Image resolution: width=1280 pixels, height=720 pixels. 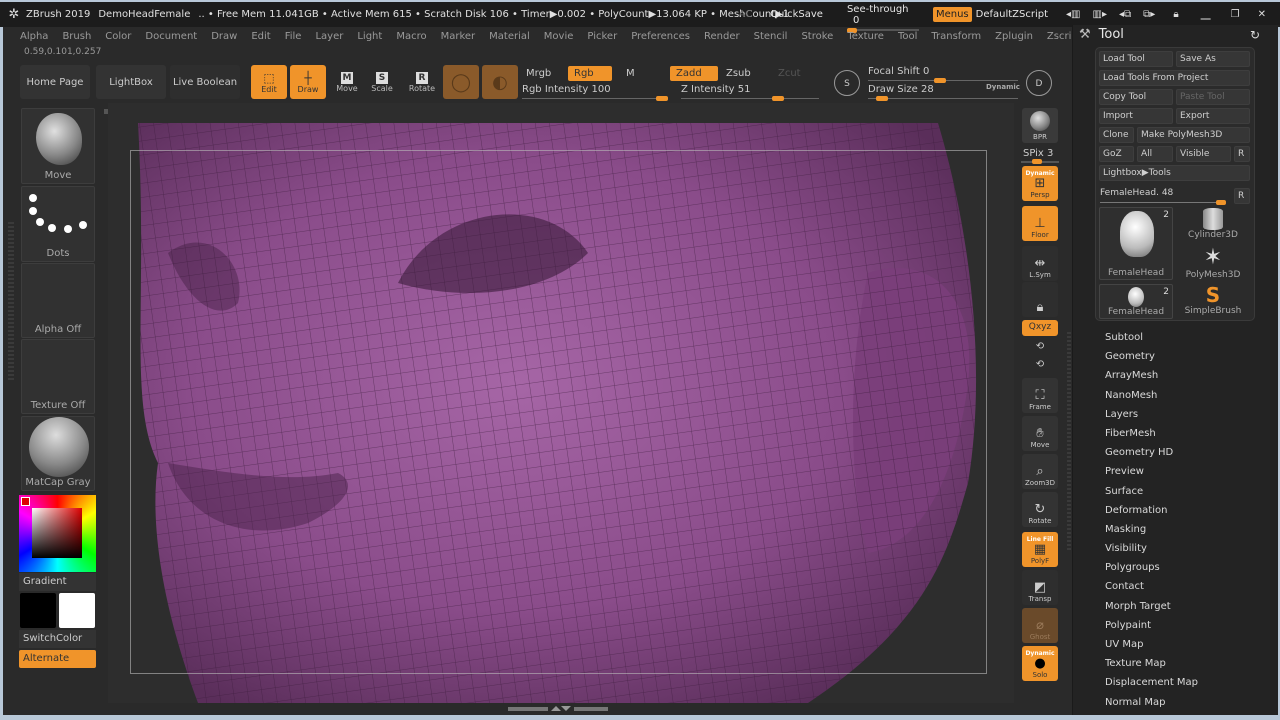 I want to click on zsub-toggle: Zsub, so click(x=738, y=73).